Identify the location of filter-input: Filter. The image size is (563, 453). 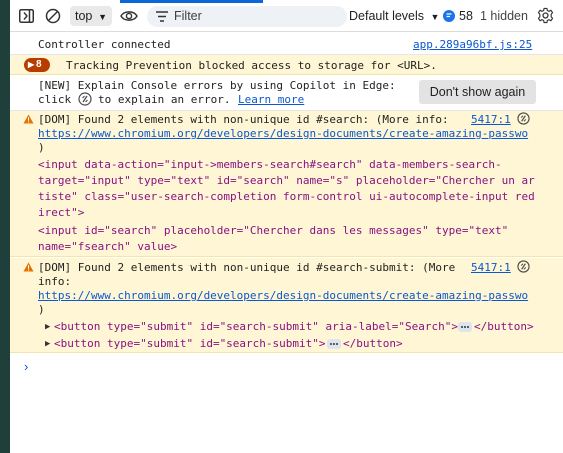
(247, 16).